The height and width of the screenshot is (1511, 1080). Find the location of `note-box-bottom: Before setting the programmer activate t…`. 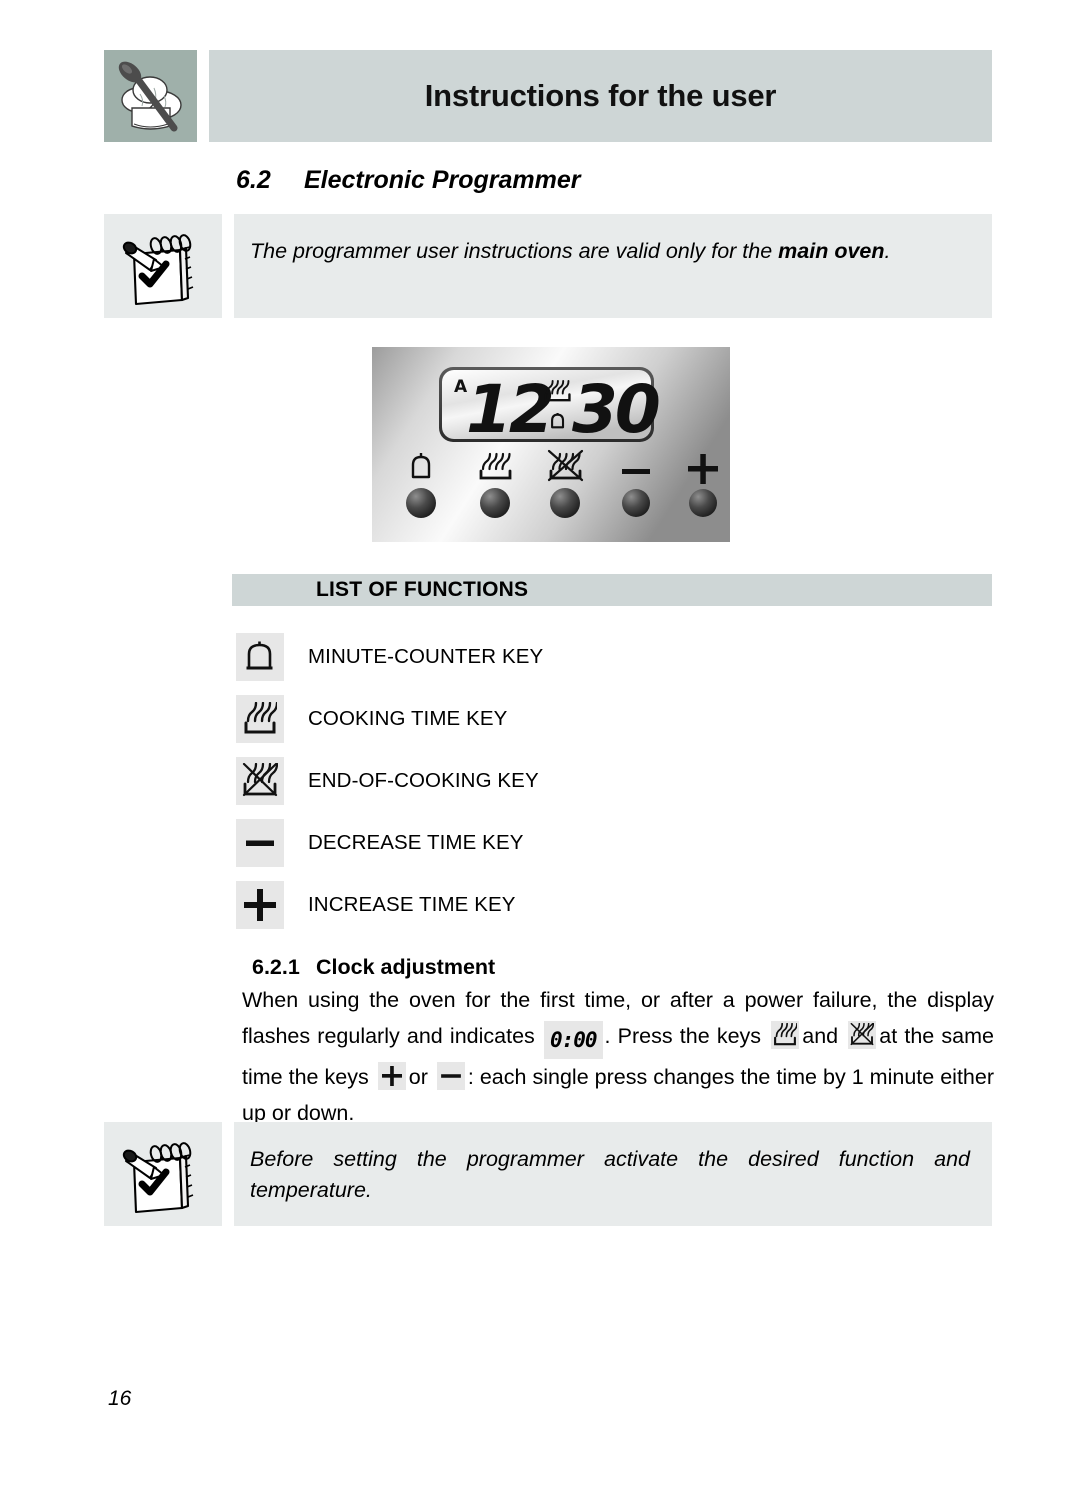

note-box-bottom: Before setting the programmer activate t… is located at coordinates (548, 1174).